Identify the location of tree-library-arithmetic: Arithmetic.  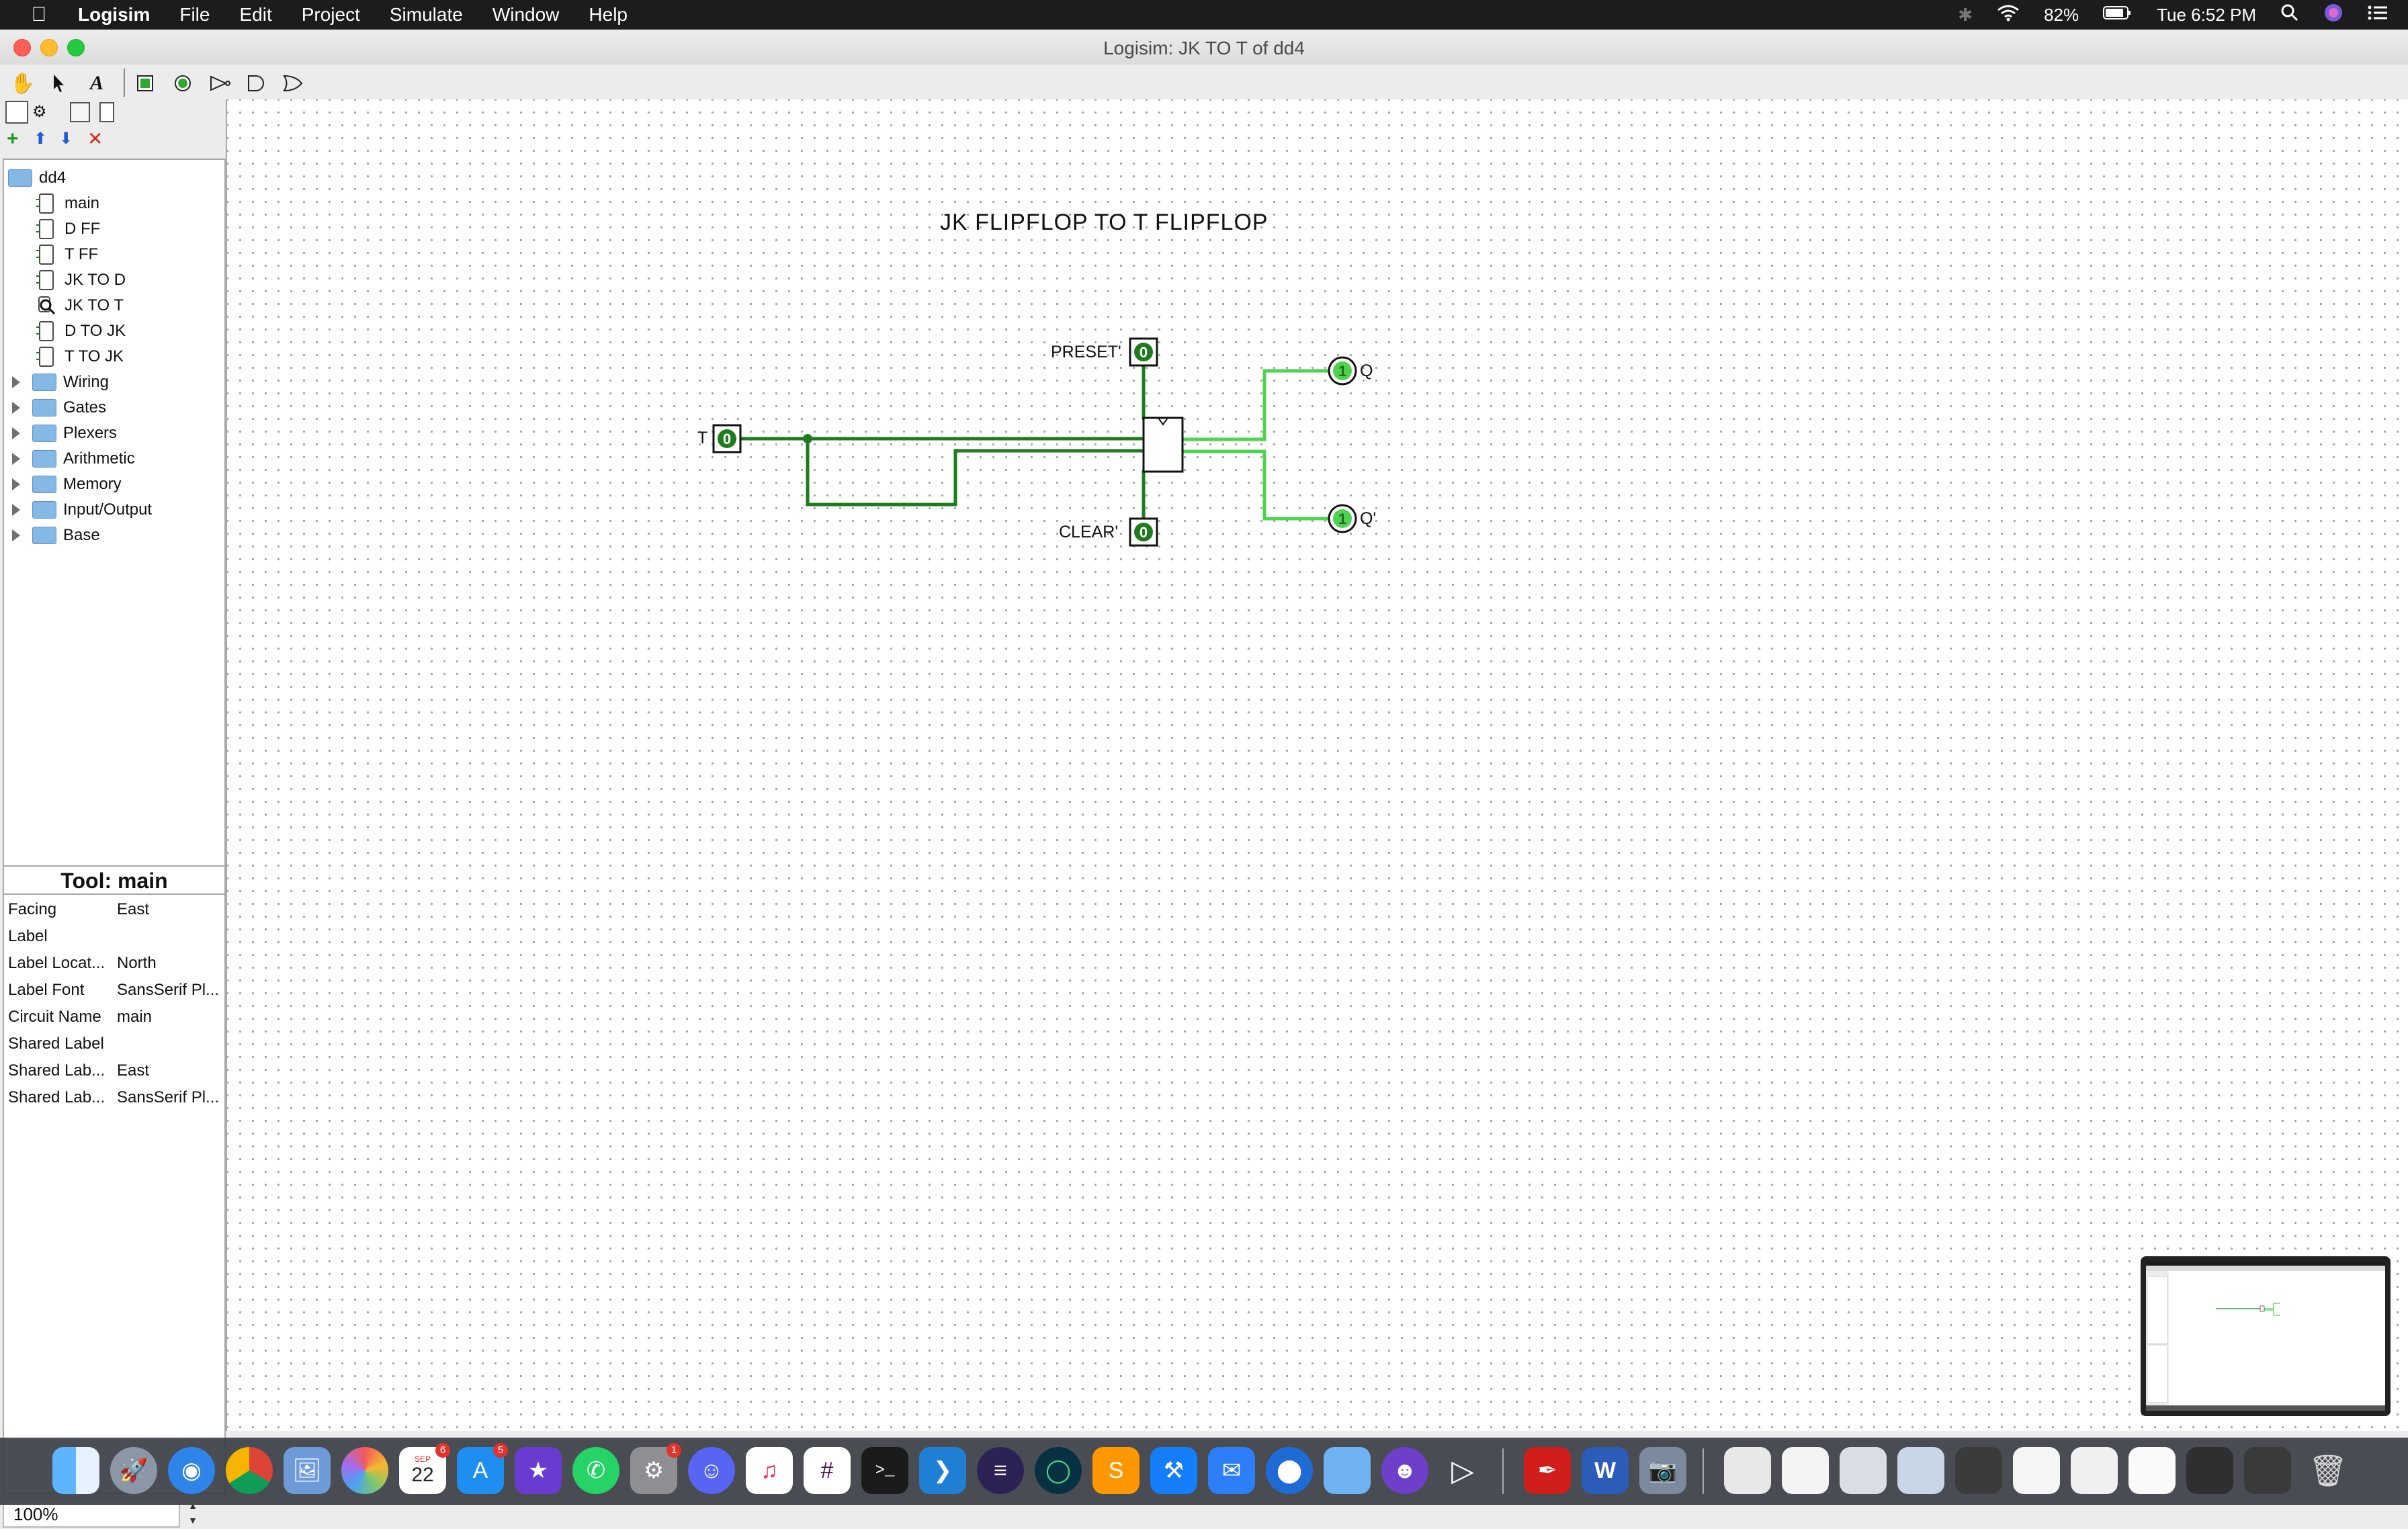
(73, 459).